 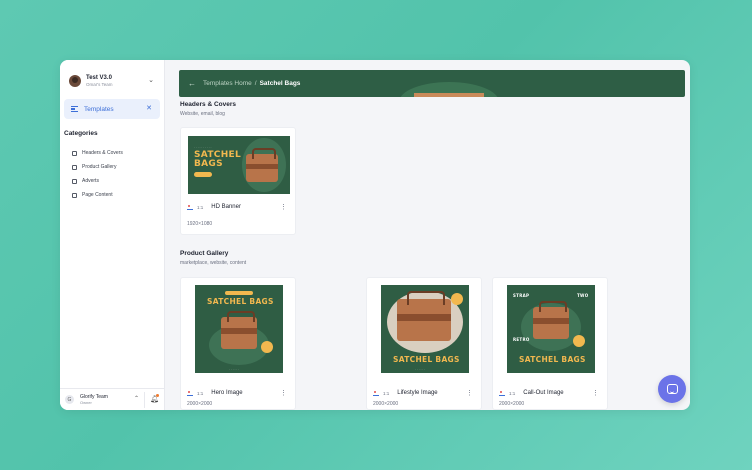 I want to click on card-meta: 1:1 Call-Out Image, so click(x=531, y=393).